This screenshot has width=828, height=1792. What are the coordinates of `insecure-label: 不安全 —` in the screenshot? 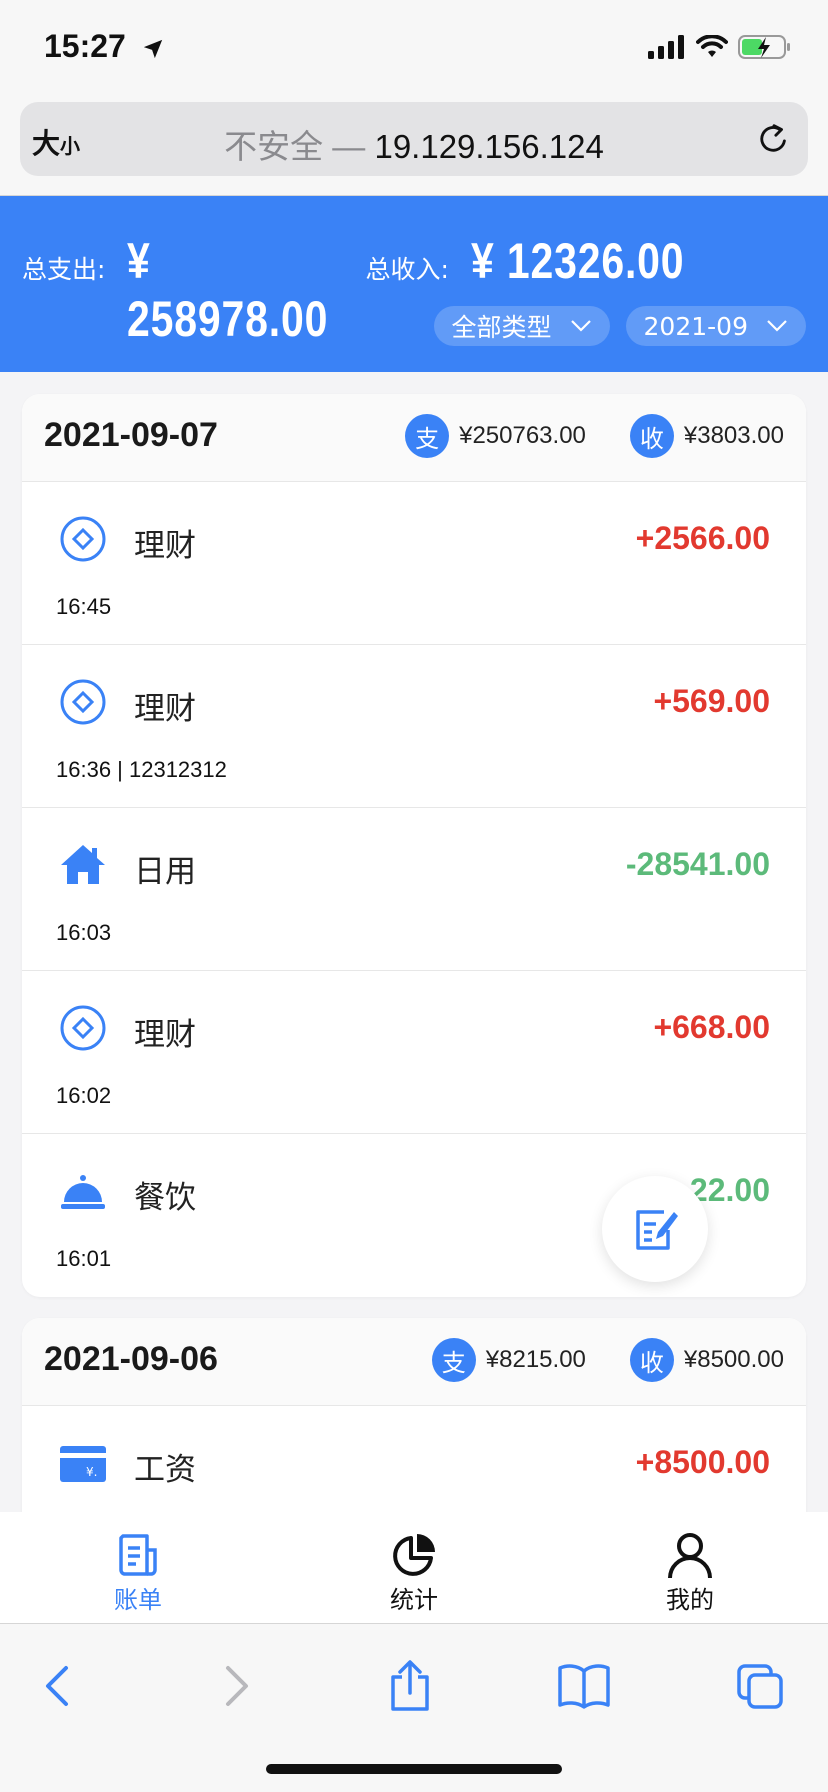 It's located at (299, 146).